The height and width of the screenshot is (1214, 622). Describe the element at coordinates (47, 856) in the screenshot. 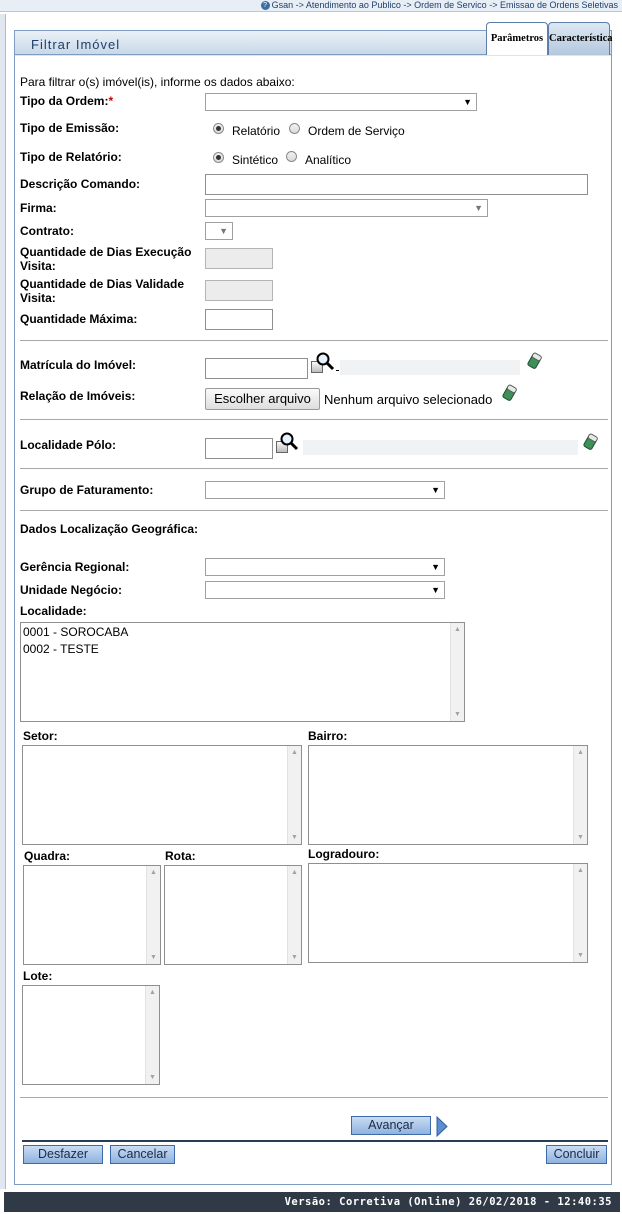

I see `quadra-label: Quadra:` at that location.